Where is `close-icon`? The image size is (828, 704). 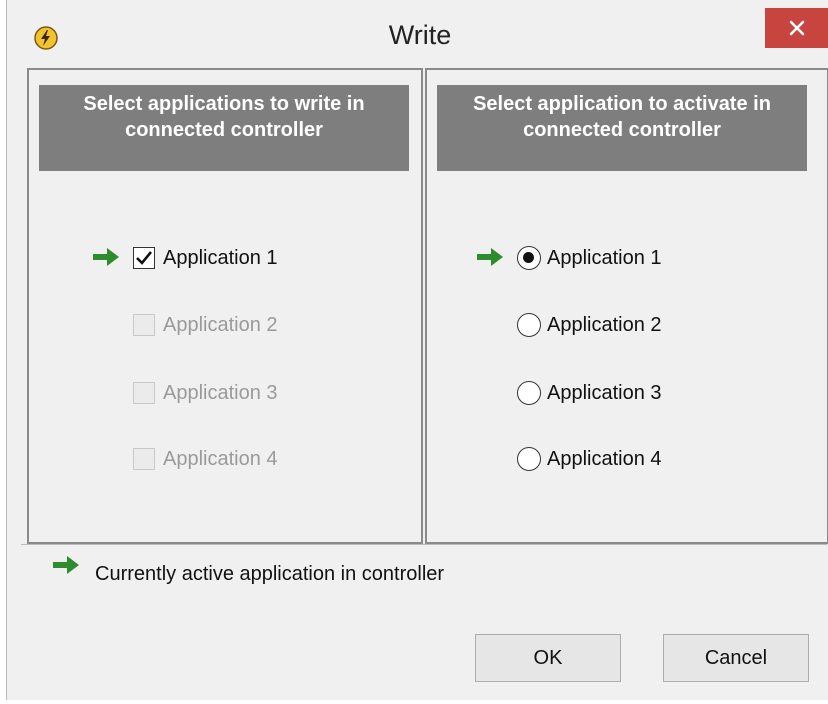 close-icon is located at coordinates (797, 28).